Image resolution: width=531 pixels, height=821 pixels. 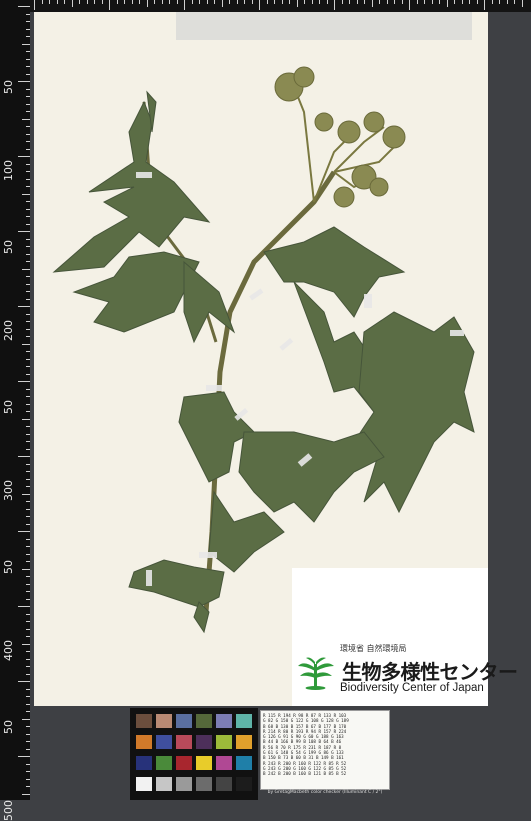 What do you see at coordinates (8, 330) in the screenshot?
I see `ruler-label: 200` at bounding box center [8, 330].